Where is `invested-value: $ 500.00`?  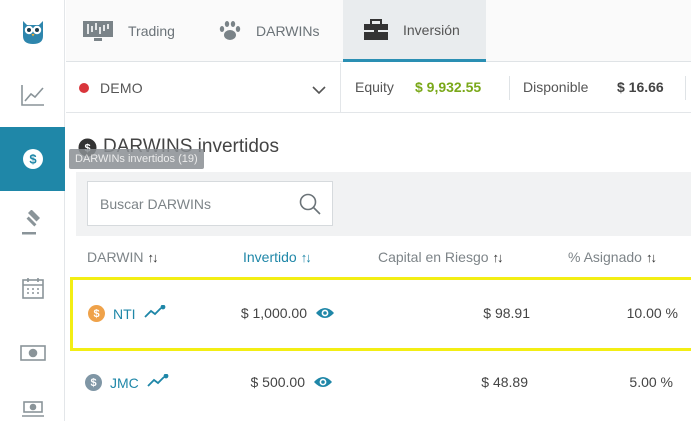 invested-value: $ 500.00 is located at coordinates (278, 382).